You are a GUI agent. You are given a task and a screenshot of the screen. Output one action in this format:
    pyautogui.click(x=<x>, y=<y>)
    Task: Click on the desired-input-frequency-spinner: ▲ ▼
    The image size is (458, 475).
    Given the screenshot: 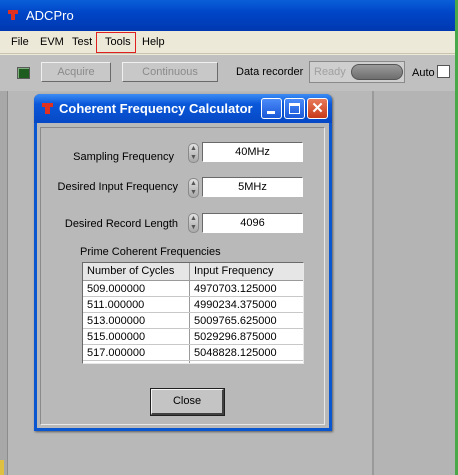 What is the action you would take?
    pyautogui.click(x=193, y=188)
    